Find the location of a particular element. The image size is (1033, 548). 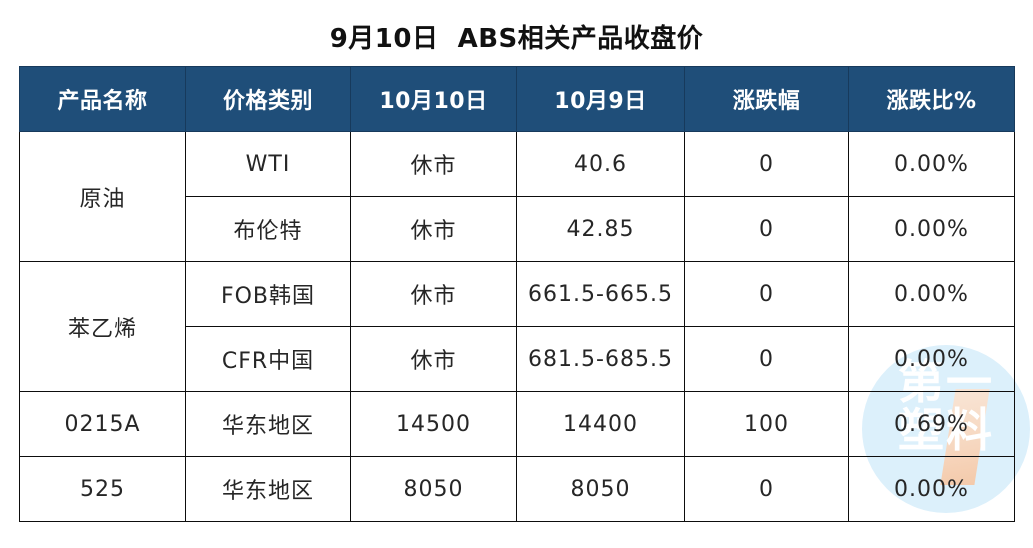

page-title: 9月10日 ABS相关产品收盘价 is located at coordinates (516, 39).